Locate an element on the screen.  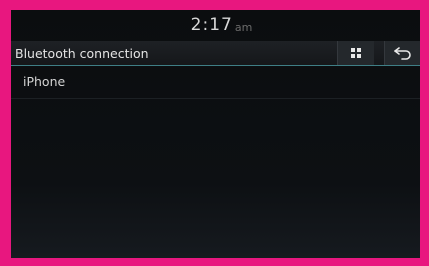
clock-ampm: am is located at coordinates (243, 27).